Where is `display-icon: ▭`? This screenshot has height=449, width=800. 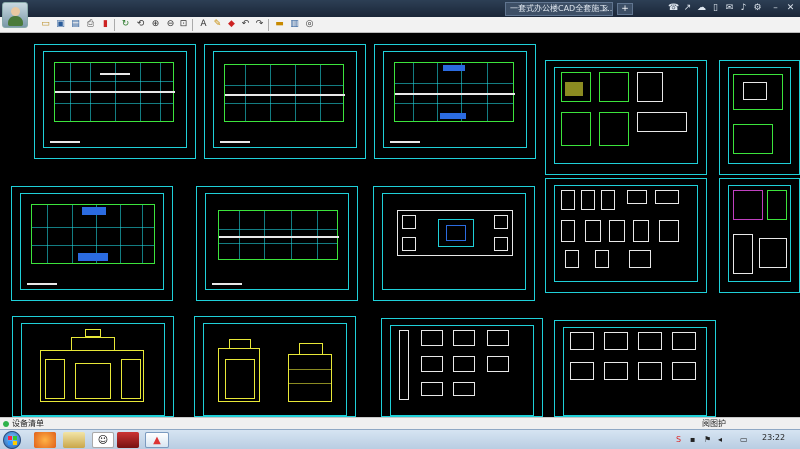 display-icon: ▭ is located at coordinates (744, 440).